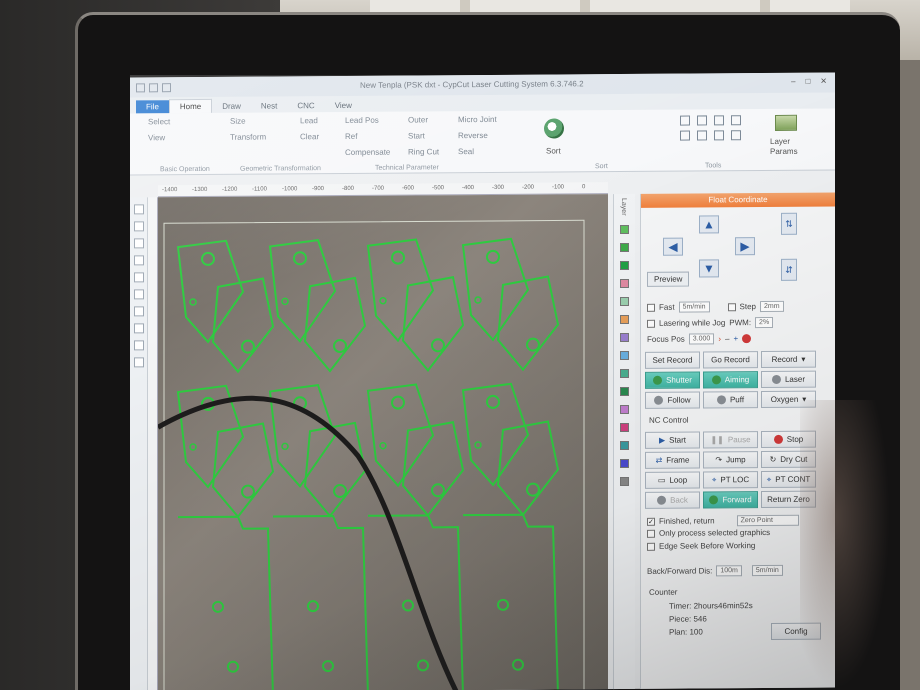  What do you see at coordinates (788, 379) in the screenshot?
I see `laser-button: Laser` at bounding box center [788, 379].